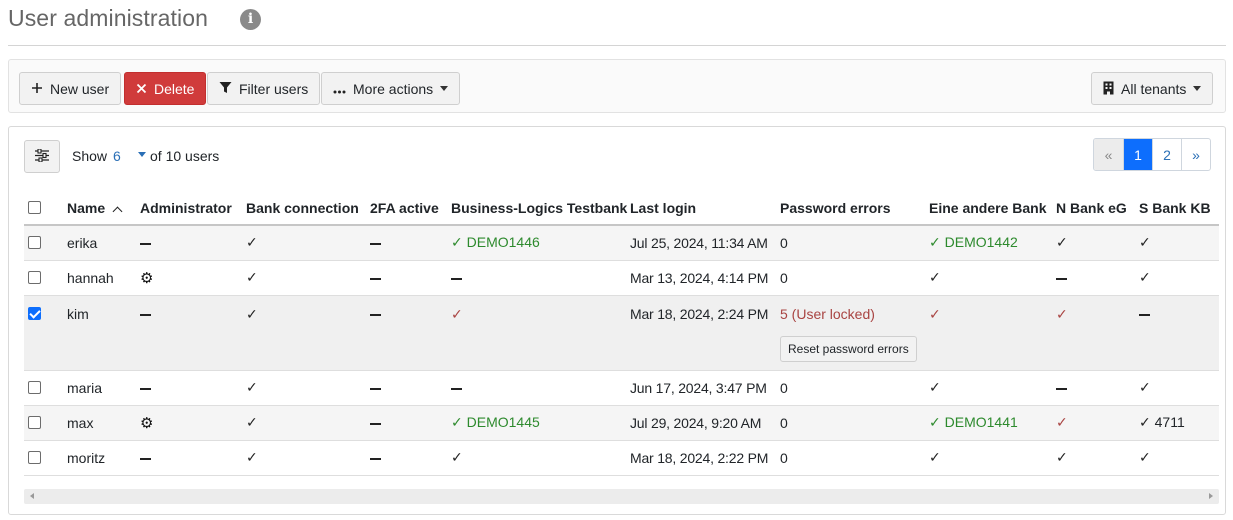  What do you see at coordinates (1137, 154) in the screenshot?
I see `pagination-page-1: 1` at bounding box center [1137, 154].